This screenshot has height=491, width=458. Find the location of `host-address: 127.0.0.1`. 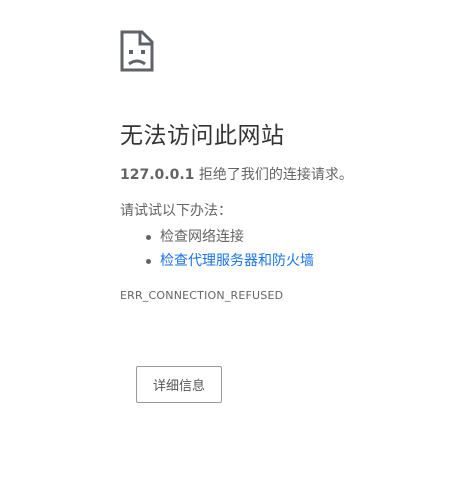

host-address: 127.0.0.1 is located at coordinates (157, 175).